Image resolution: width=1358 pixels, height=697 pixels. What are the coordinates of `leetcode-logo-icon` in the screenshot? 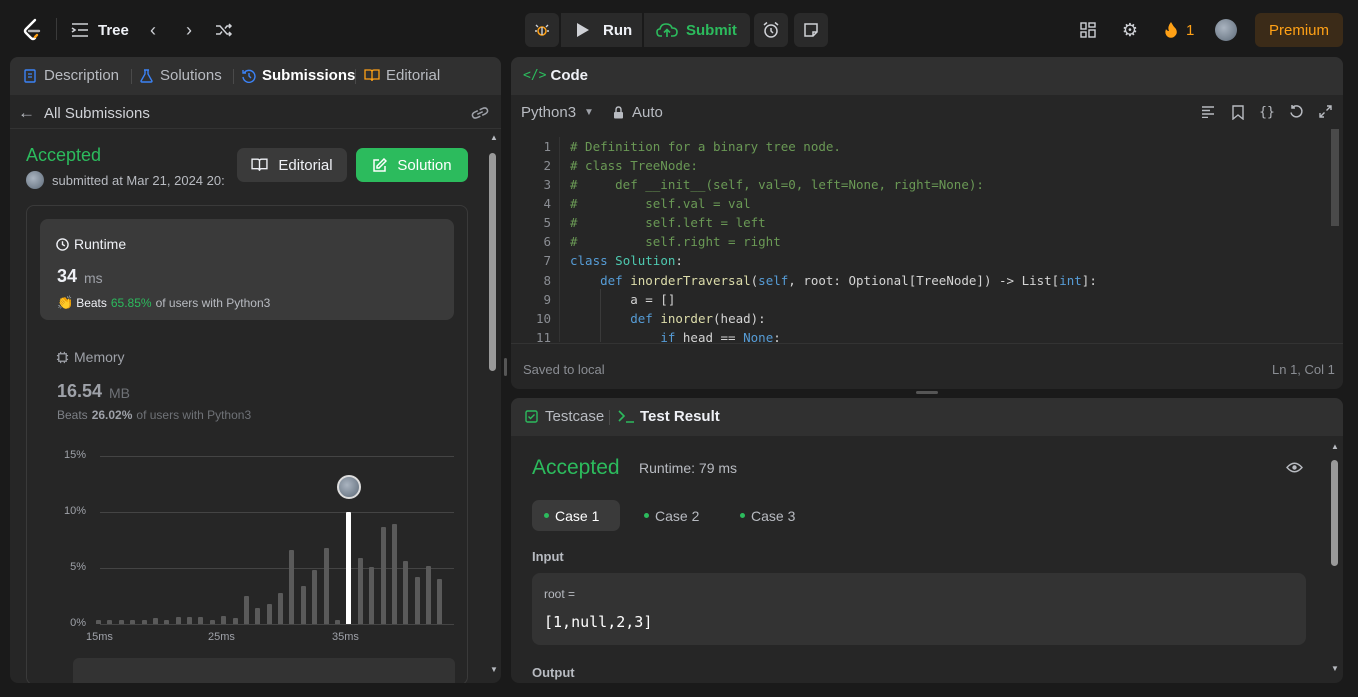 It's located at (32, 30).